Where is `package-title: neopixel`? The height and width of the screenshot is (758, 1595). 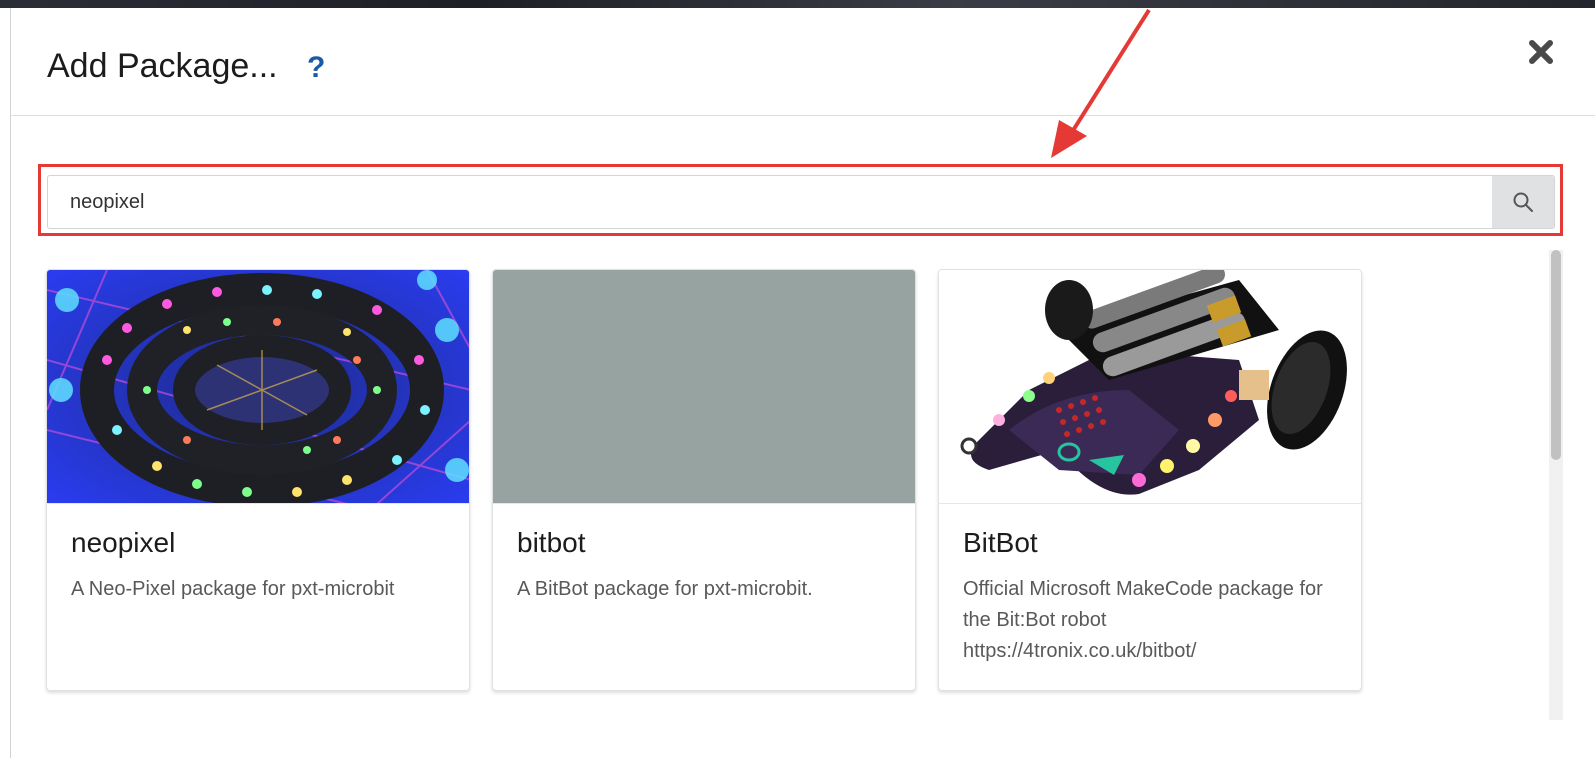 package-title: neopixel is located at coordinates (123, 542).